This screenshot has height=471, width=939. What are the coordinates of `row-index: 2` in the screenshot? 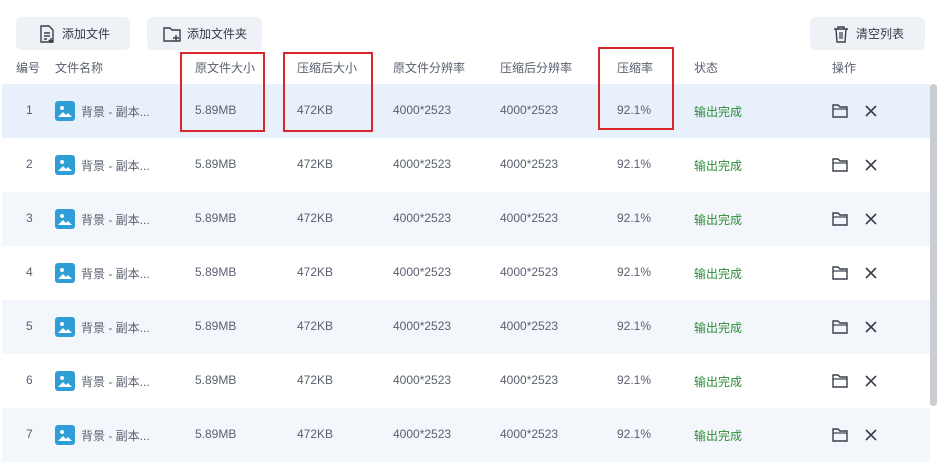 It's located at (29, 164).